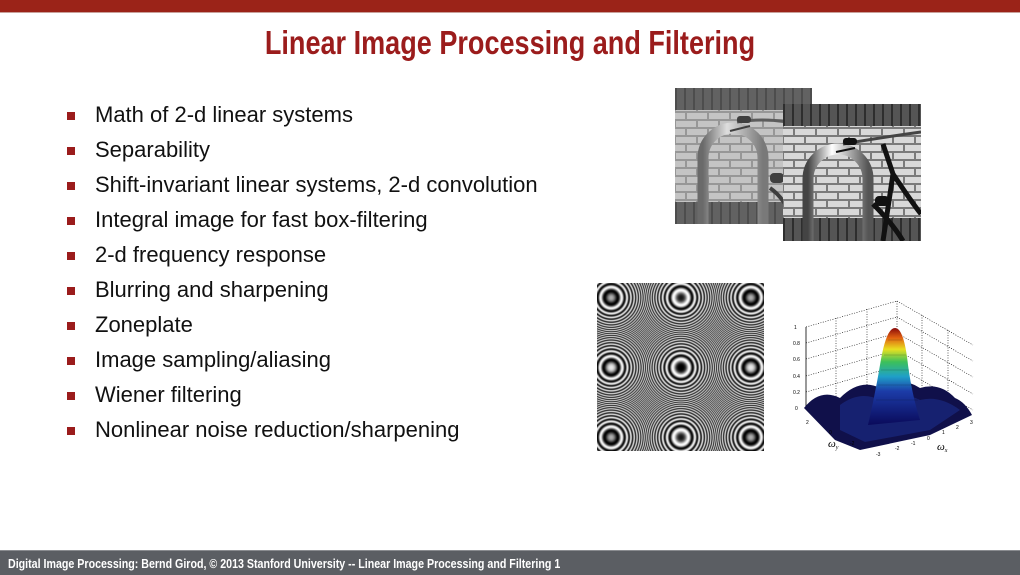 The width and height of the screenshot is (1020, 575). I want to click on bullet-text: Blurring and sharpening, so click(212, 289).